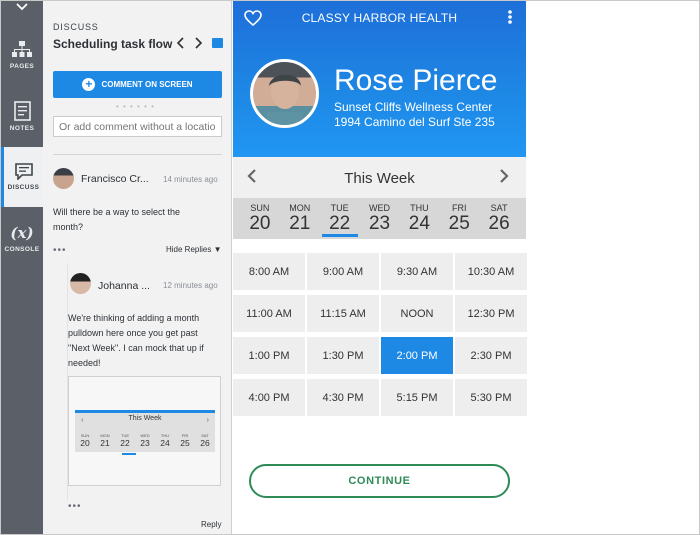 The height and width of the screenshot is (535, 700). What do you see at coordinates (340, 218) in the screenshot?
I see `day-tue: TUE 22` at bounding box center [340, 218].